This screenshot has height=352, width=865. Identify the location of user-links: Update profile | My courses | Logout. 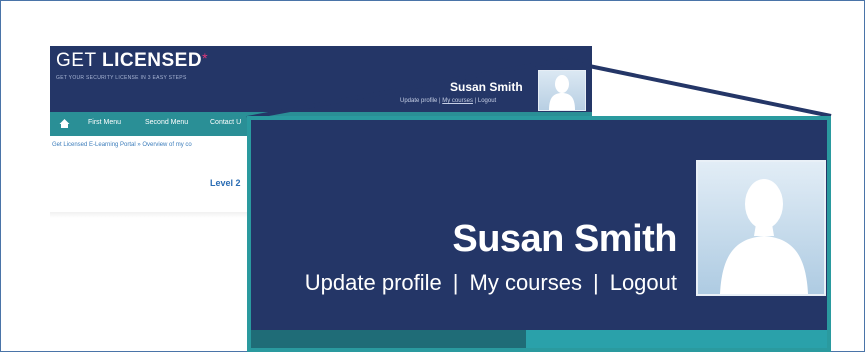
(491, 283).